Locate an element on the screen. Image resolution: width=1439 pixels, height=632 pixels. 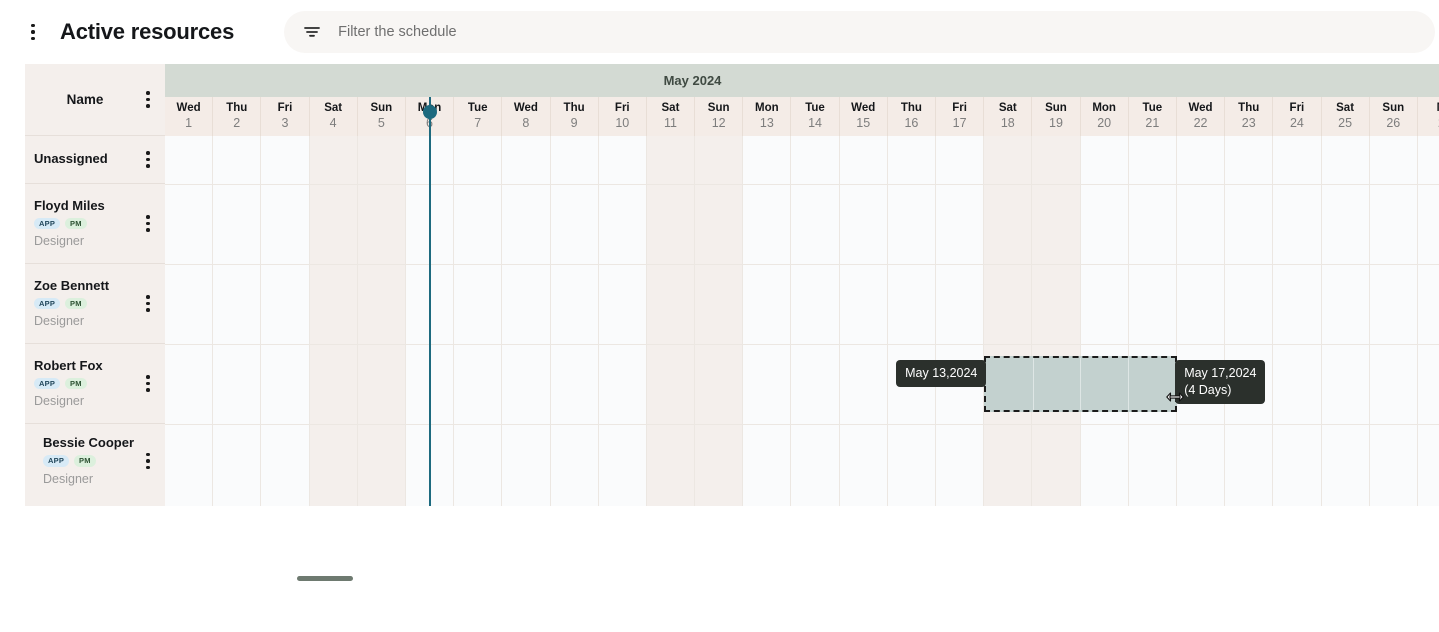
header-kebab-menu-icon is located at coordinates (33, 32).